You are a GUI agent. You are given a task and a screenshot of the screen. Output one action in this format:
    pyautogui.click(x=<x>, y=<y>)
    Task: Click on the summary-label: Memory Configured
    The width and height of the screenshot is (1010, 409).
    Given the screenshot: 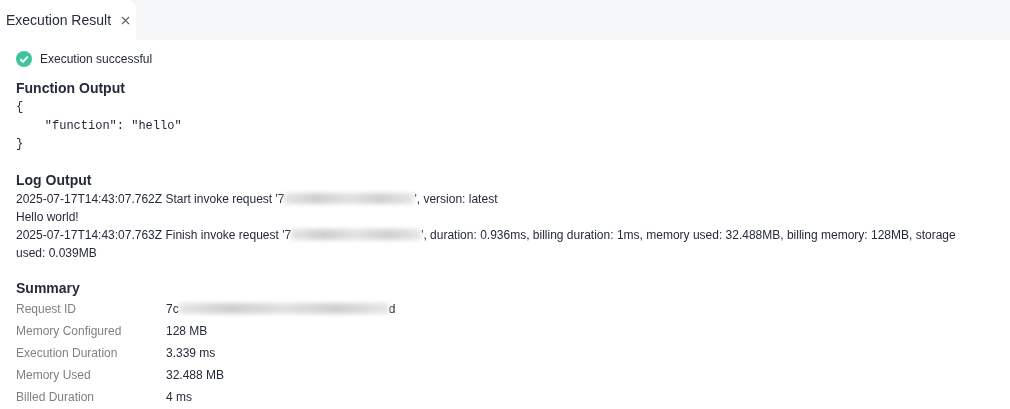 What is the action you would take?
    pyautogui.click(x=69, y=331)
    